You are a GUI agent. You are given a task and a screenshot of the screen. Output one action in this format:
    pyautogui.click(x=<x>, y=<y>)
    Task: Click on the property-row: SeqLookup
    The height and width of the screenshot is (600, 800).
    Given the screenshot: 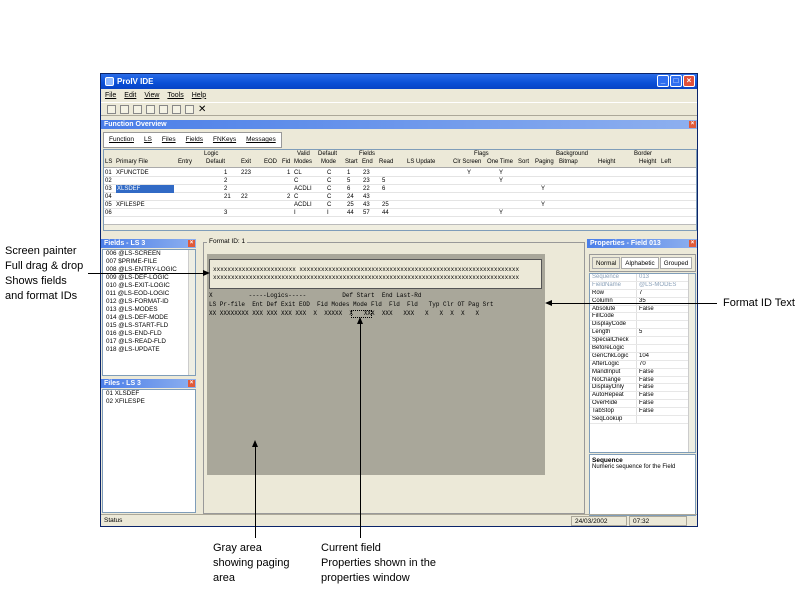 What is the action you would take?
    pyautogui.click(x=642, y=420)
    